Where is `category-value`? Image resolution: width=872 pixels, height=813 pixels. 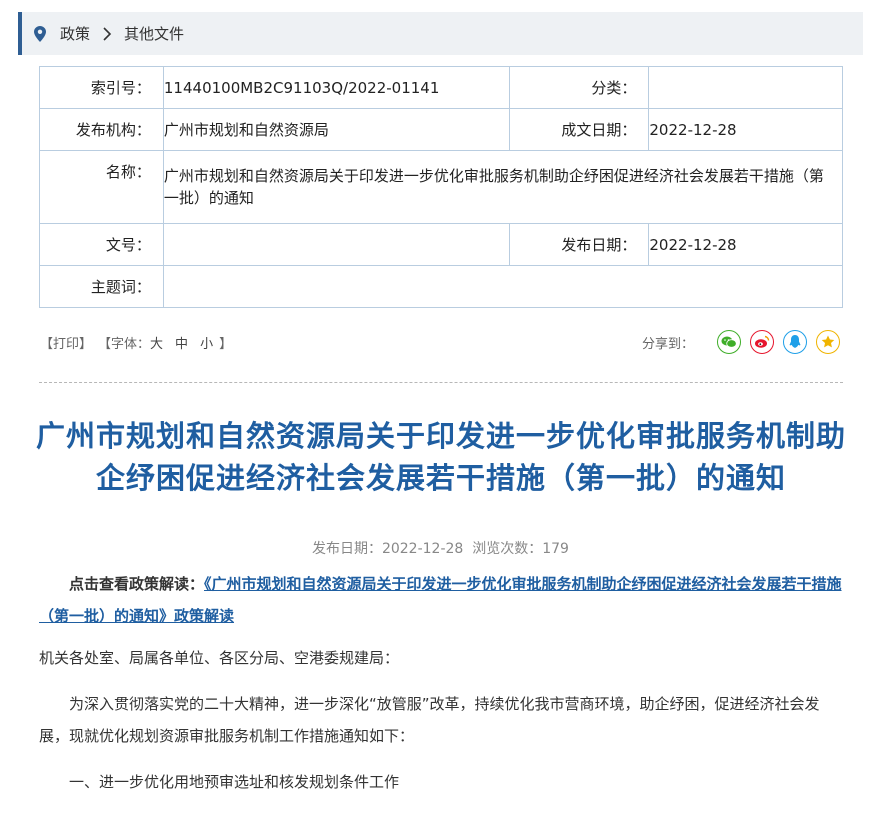 category-value is located at coordinates (745, 87).